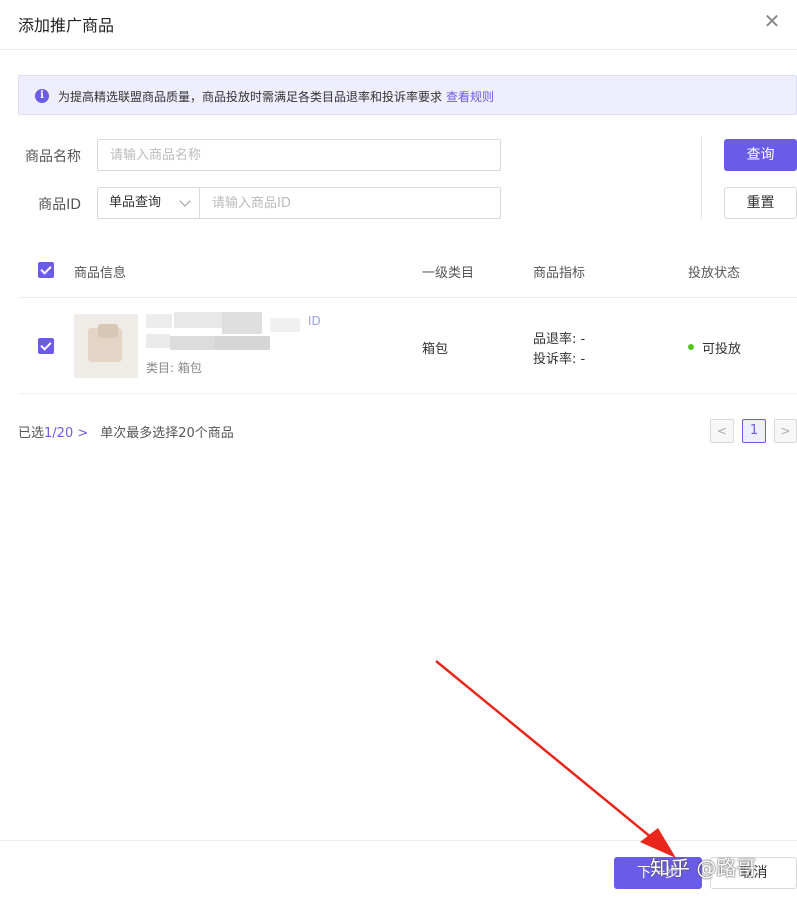 The height and width of the screenshot is (899, 797). What do you see at coordinates (59, 205) in the screenshot?
I see `product-id-label: 商品ID` at bounding box center [59, 205].